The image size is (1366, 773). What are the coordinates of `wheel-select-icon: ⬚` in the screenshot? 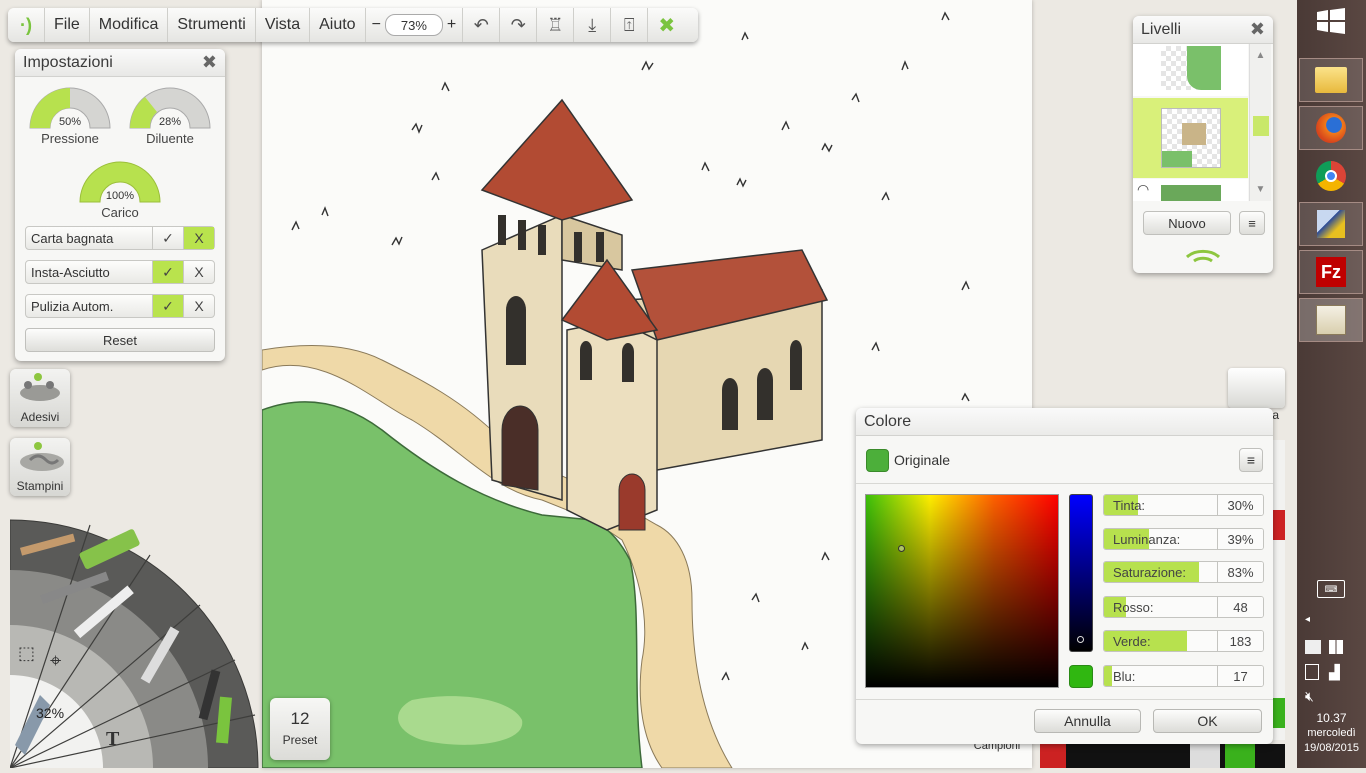 It's located at (26, 653).